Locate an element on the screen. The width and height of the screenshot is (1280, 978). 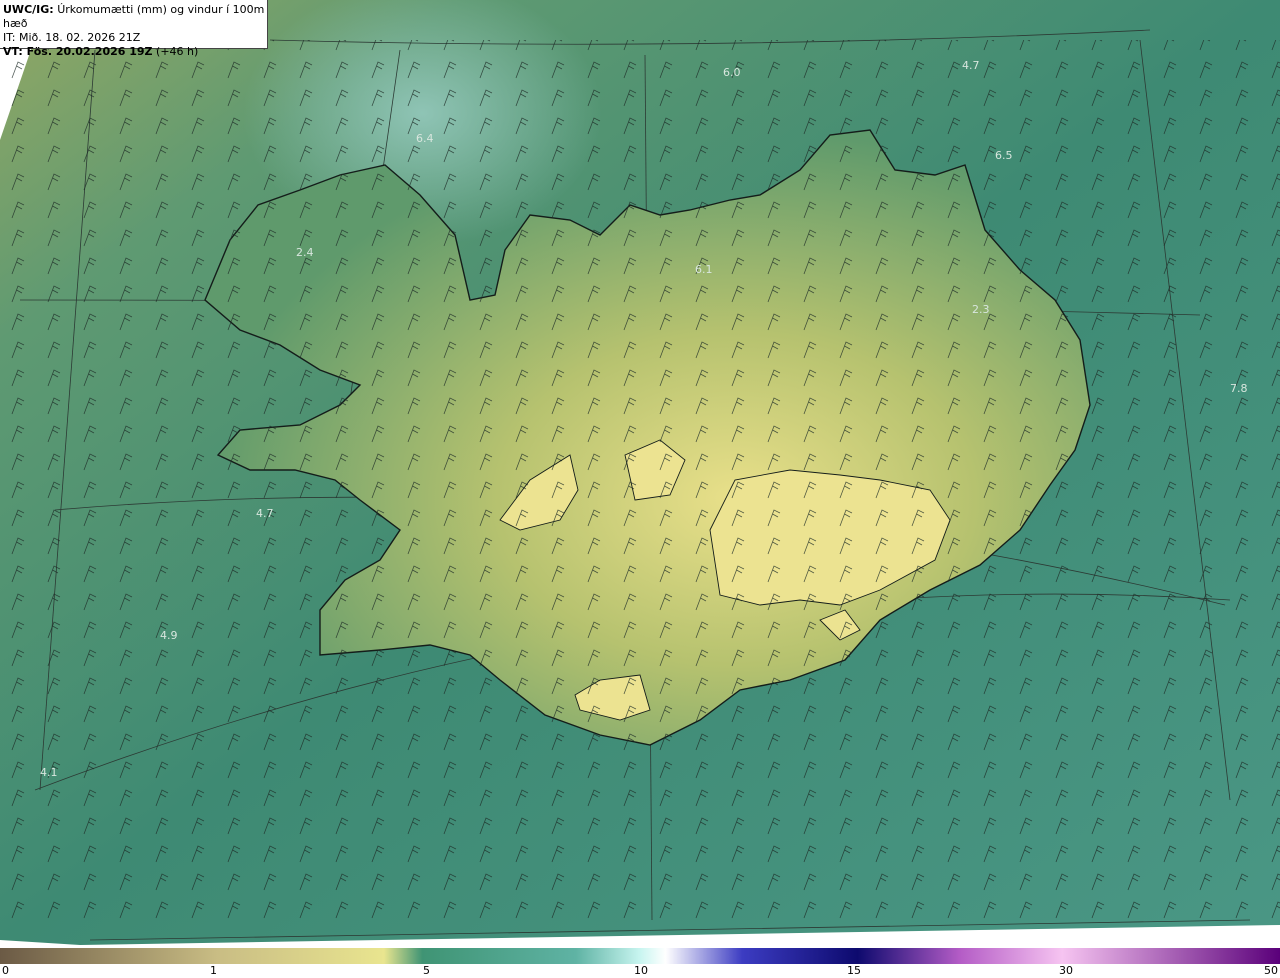
map-label: 2.3 is located at coordinates (981, 309).